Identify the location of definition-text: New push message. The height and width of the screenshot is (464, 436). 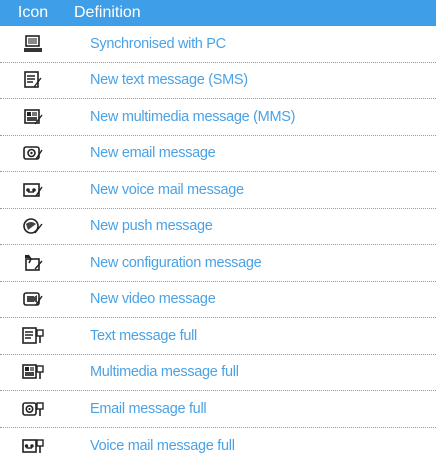
(139, 226).